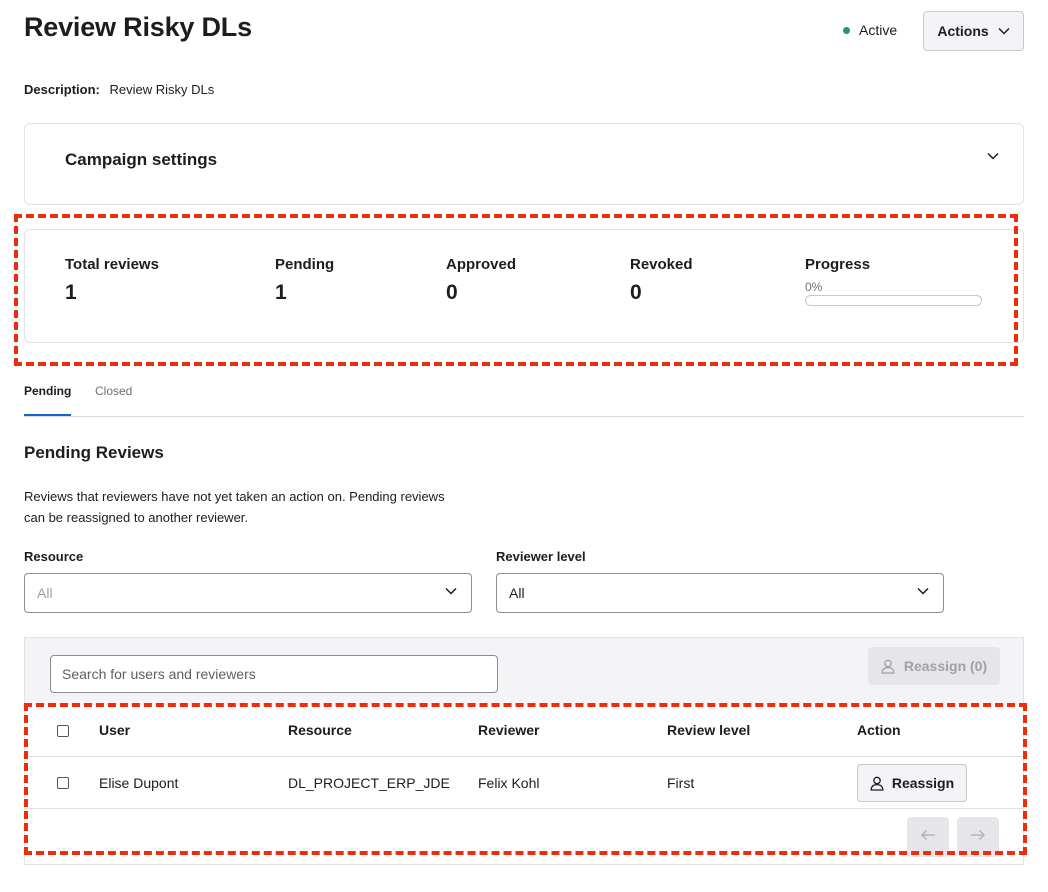 The width and height of the screenshot is (1048, 892). I want to click on table-toolbar: Reassign (0), so click(524, 671).